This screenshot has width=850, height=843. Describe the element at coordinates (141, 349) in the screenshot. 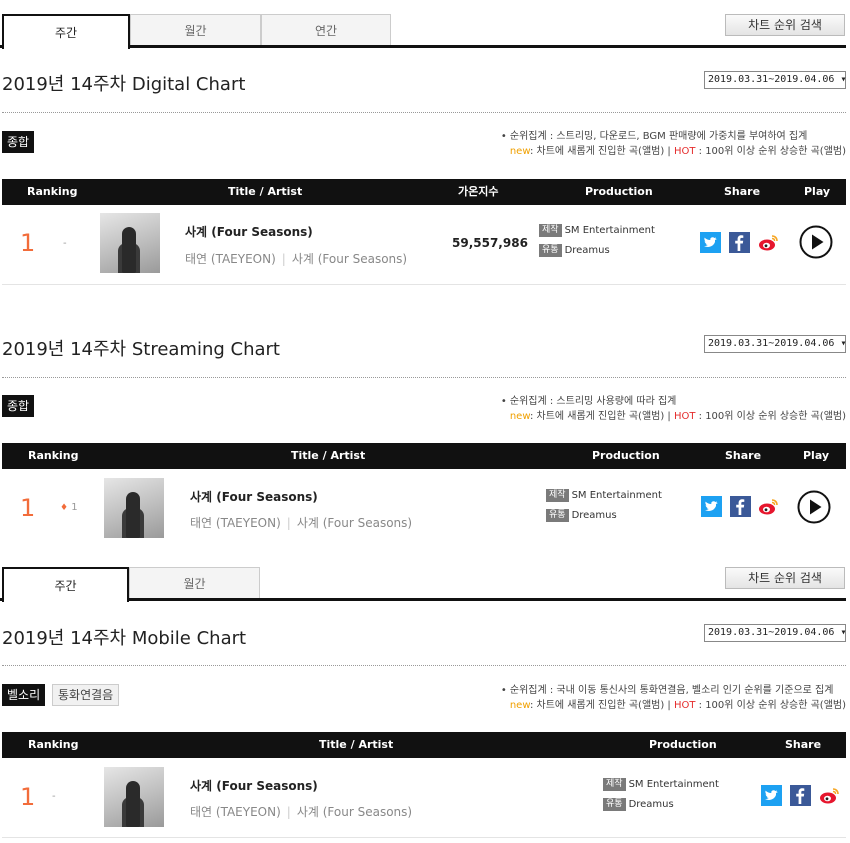

I see `streaming-chart-title: 2019년 14주차 Streaming Chart` at that location.